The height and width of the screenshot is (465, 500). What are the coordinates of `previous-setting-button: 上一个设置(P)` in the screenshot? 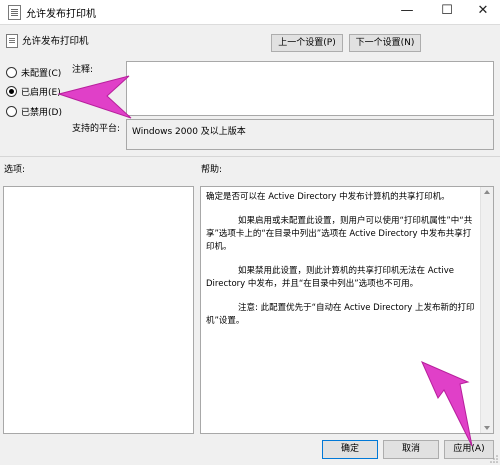 It's located at (307, 43).